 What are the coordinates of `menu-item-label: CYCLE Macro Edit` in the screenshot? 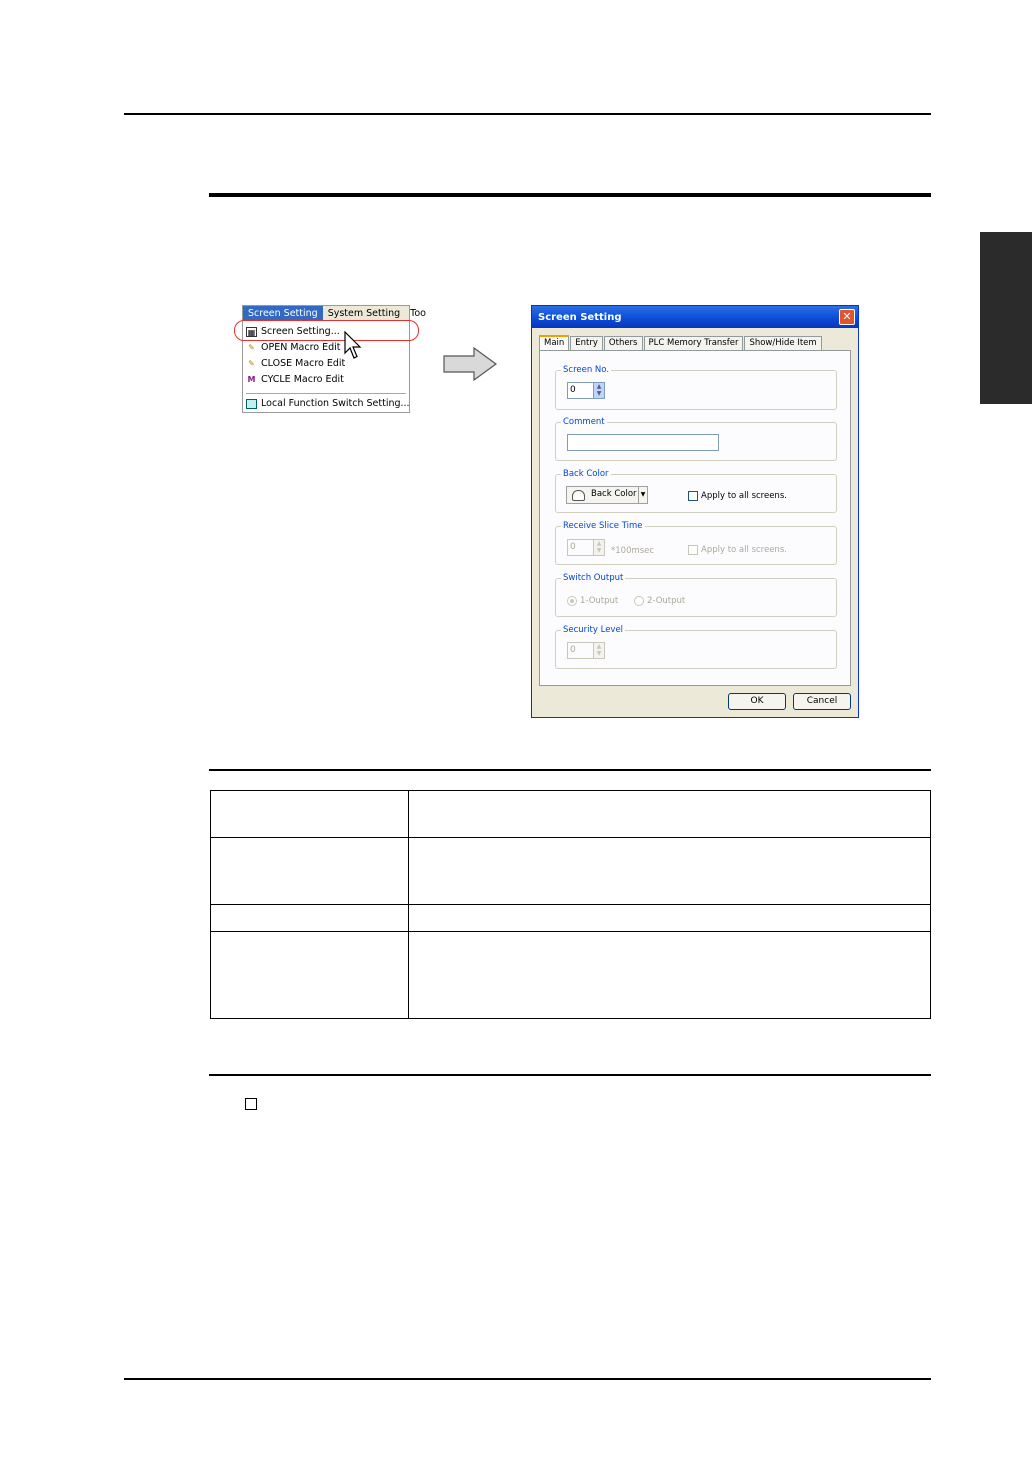 It's located at (302, 379).